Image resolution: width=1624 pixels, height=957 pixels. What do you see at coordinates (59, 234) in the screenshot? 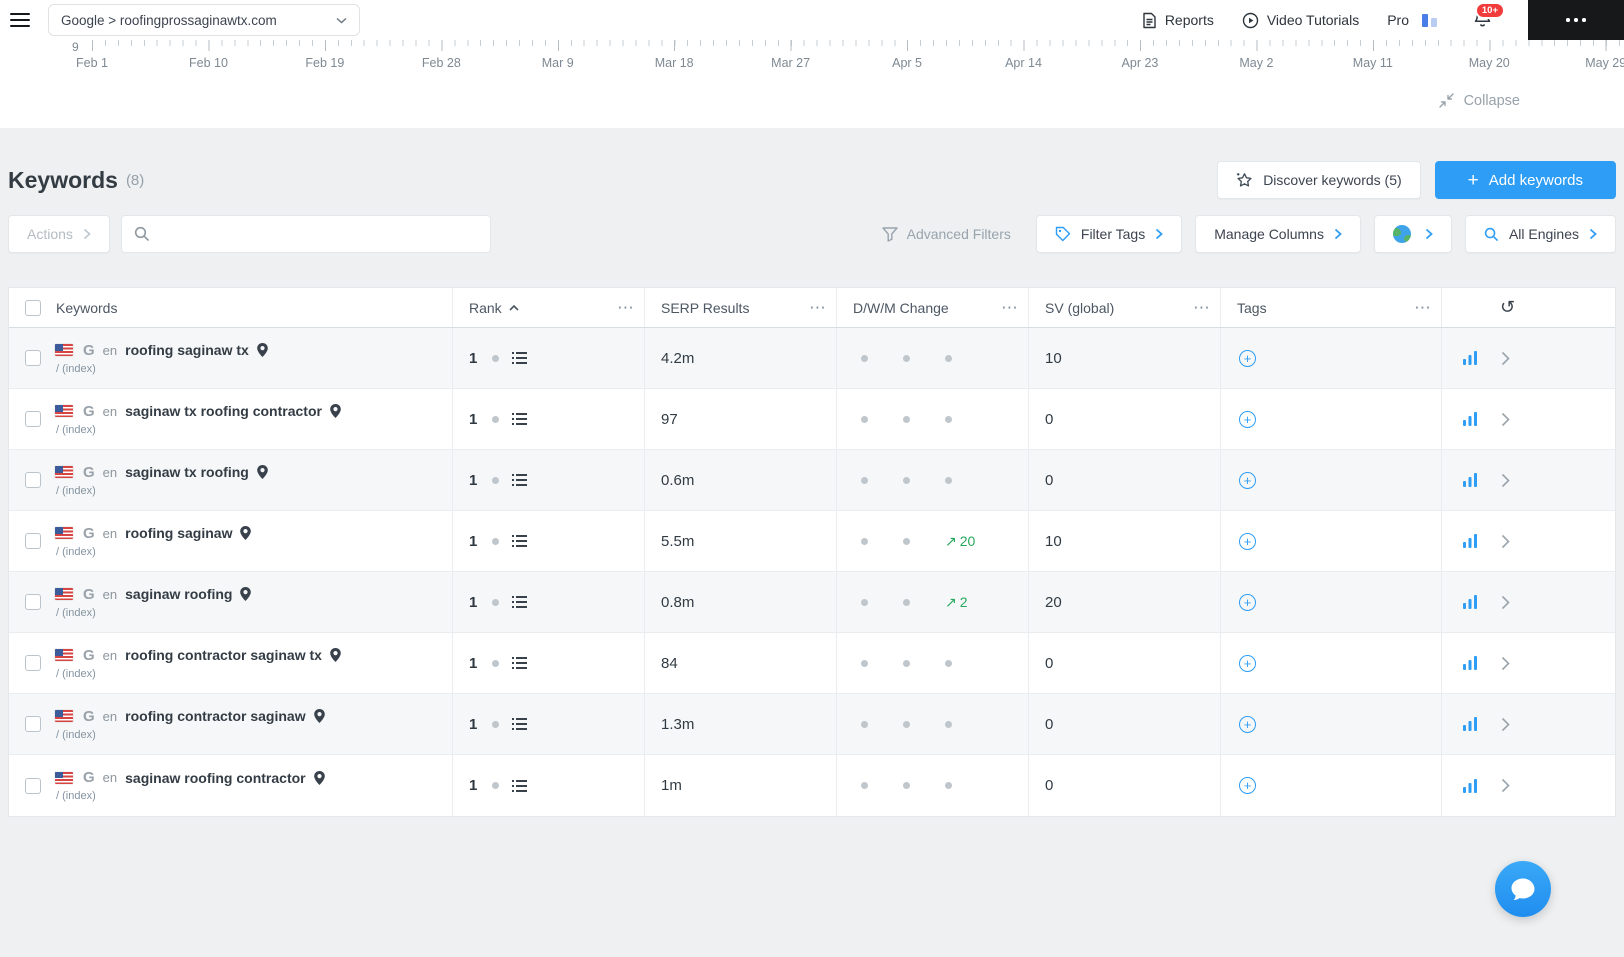
I see `actions-dropdown-button: Actions` at bounding box center [59, 234].